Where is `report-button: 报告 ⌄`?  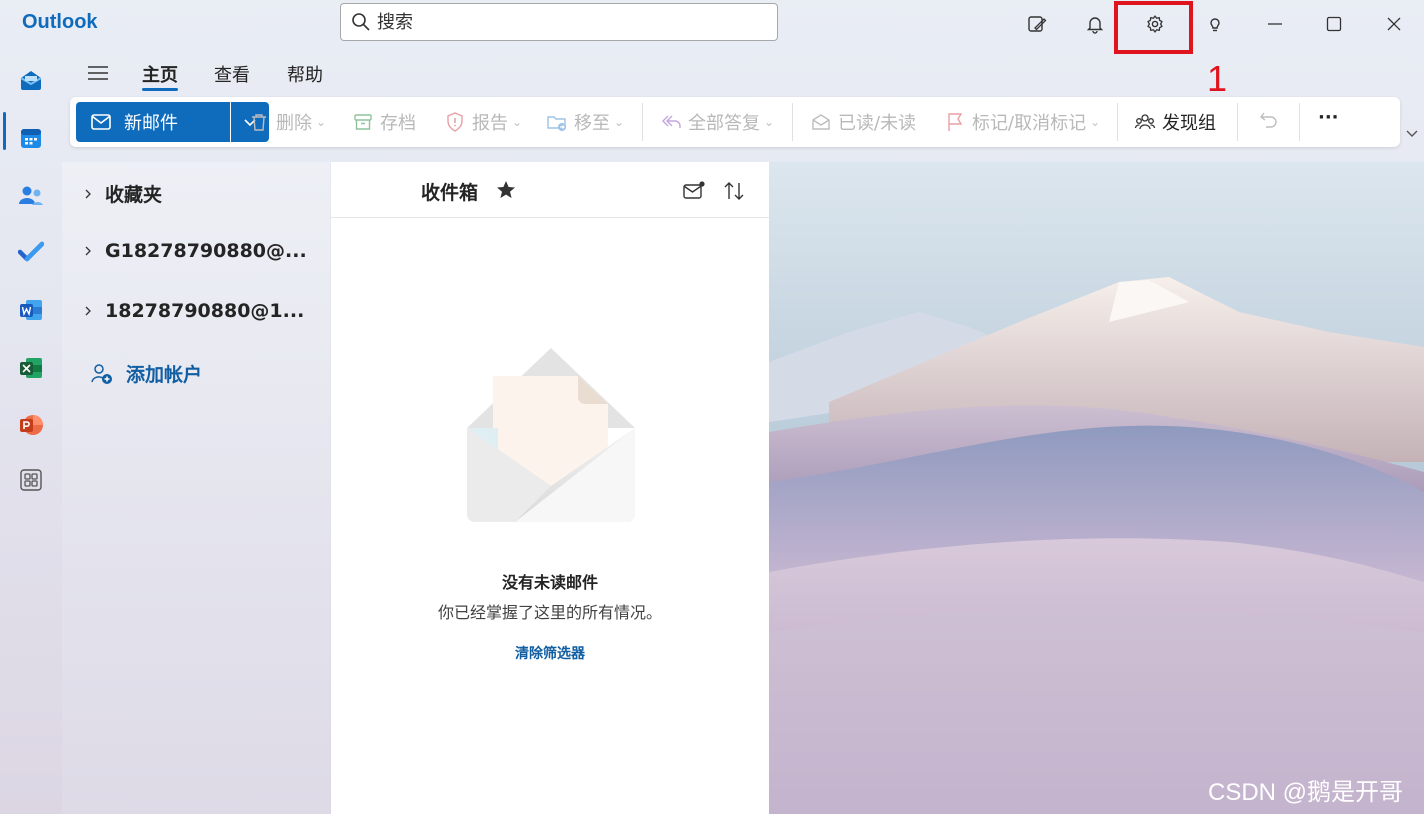 report-button: 报告 ⌄ is located at coordinates (483, 122).